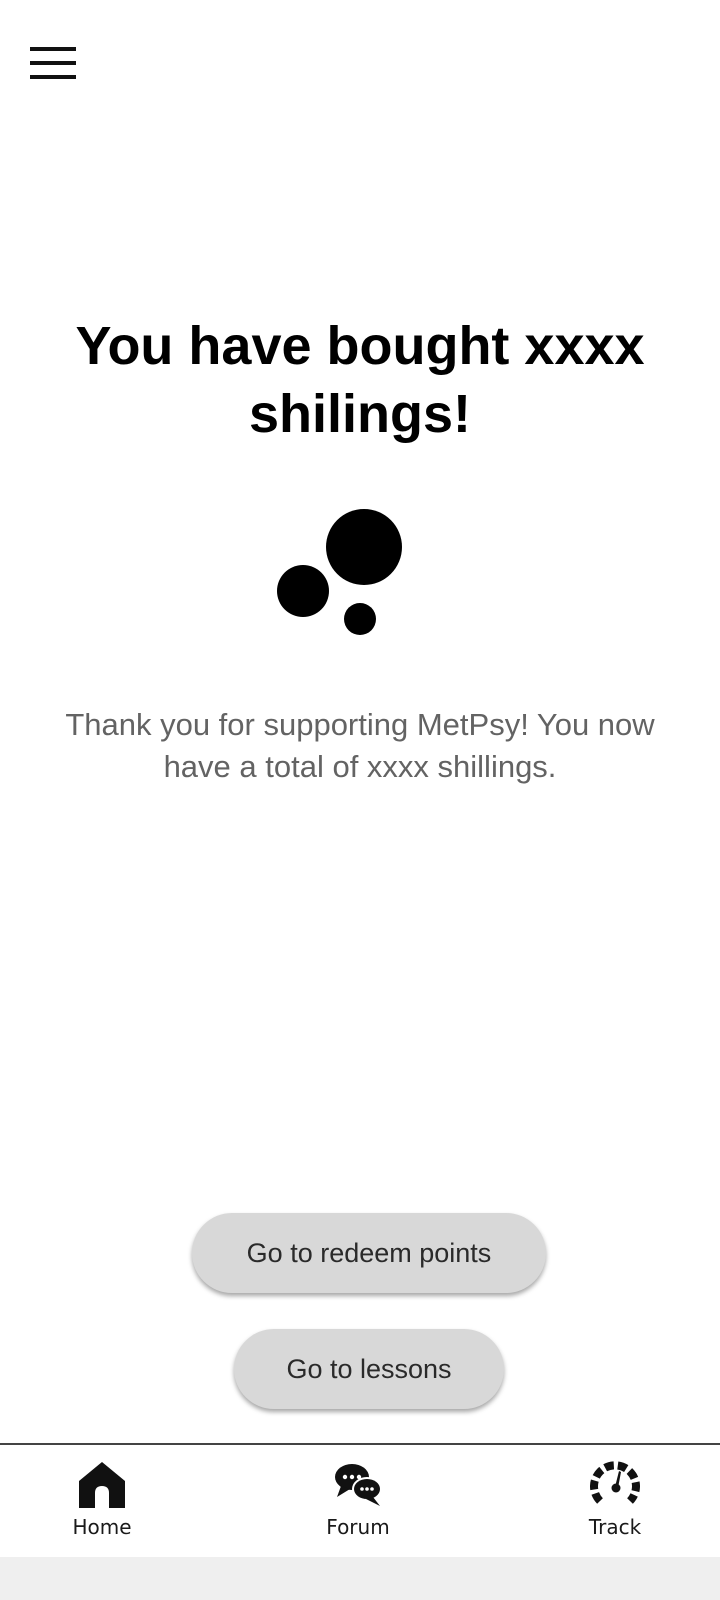 This screenshot has width=720, height=1600. What do you see at coordinates (102, 1485) in the screenshot?
I see `home-icon` at bounding box center [102, 1485].